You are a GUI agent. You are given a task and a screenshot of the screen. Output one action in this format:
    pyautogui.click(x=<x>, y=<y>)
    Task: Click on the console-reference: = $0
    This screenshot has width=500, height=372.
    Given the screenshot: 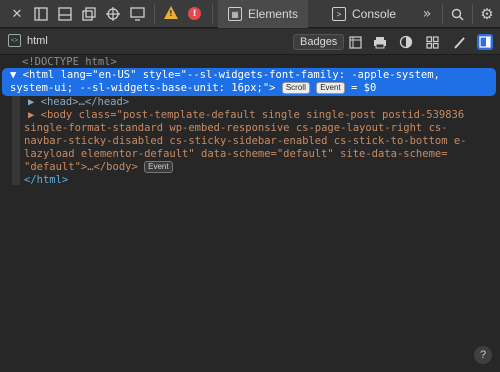 What is the action you would take?
    pyautogui.click(x=360, y=88)
    